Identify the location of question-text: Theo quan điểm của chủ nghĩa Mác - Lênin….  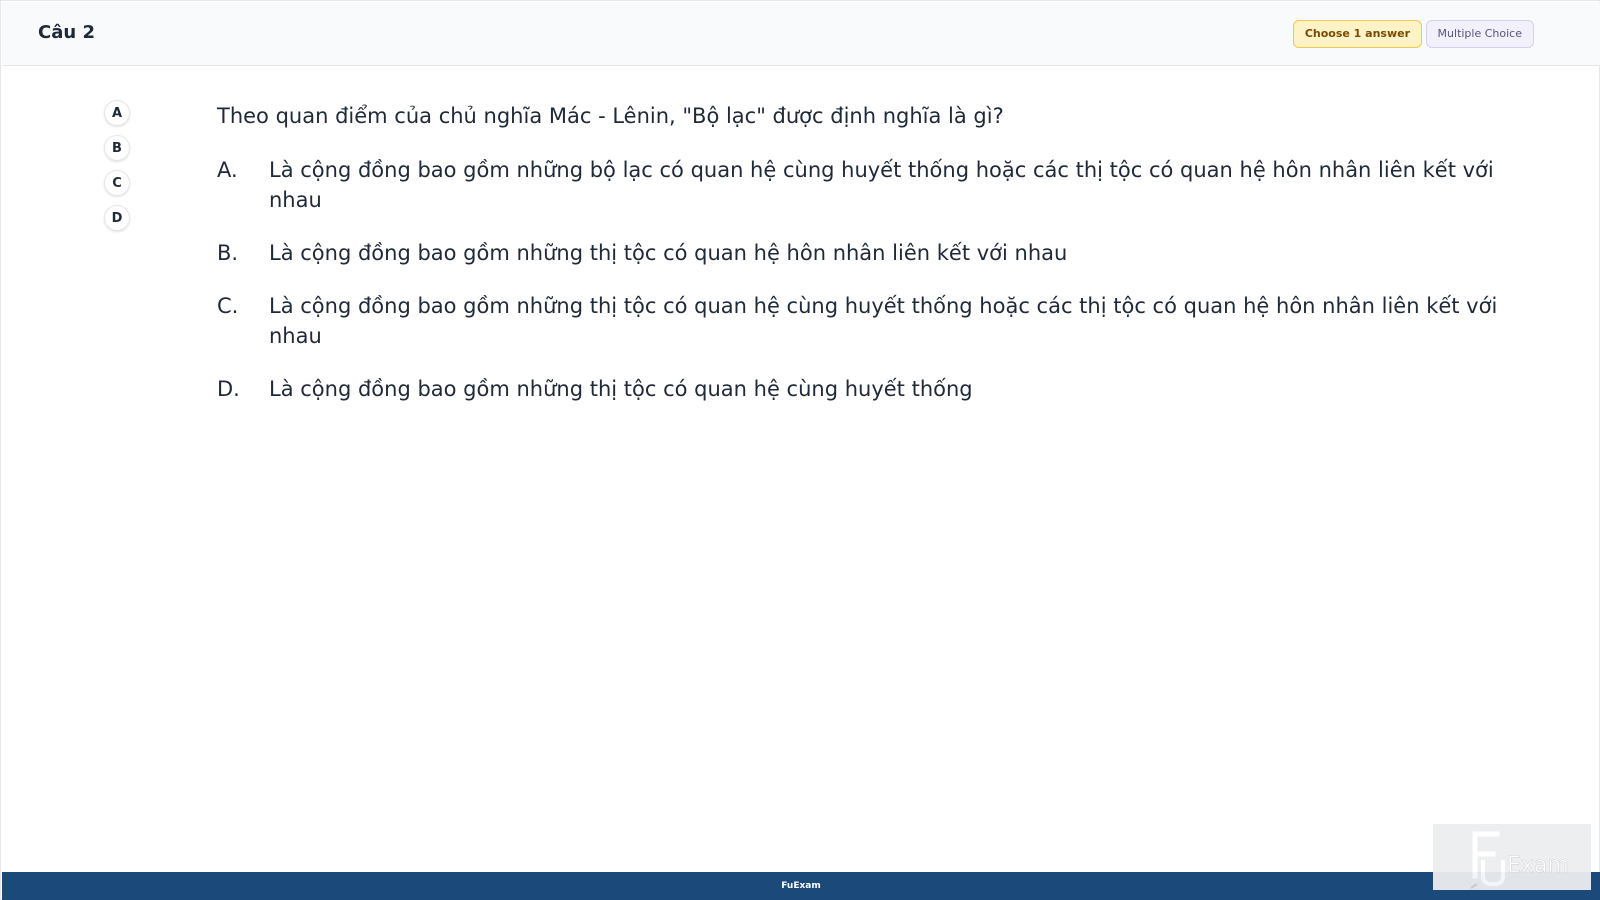
(610, 116).